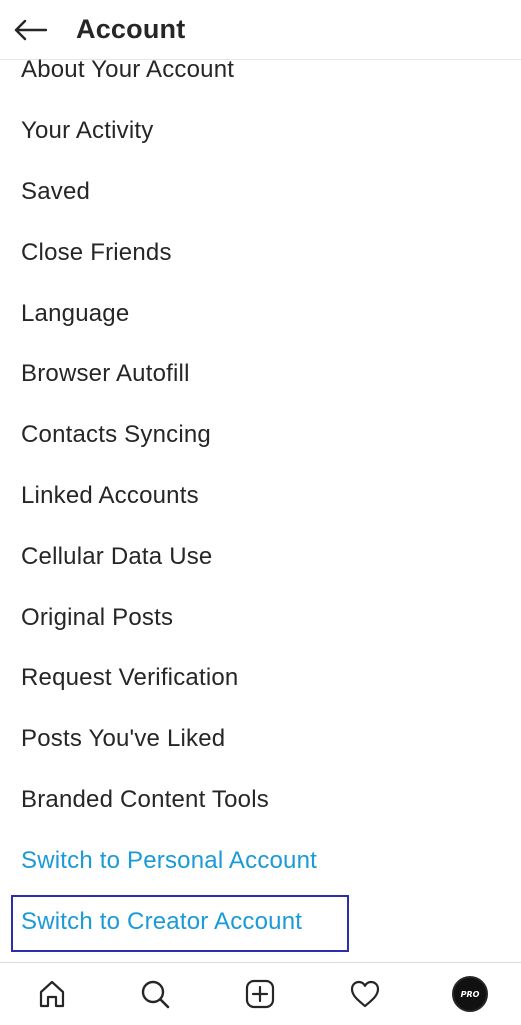  What do you see at coordinates (260, 678) in the screenshot?
I see `menu-item-request-verification: Request Verification` at bounding box center [260, 678].